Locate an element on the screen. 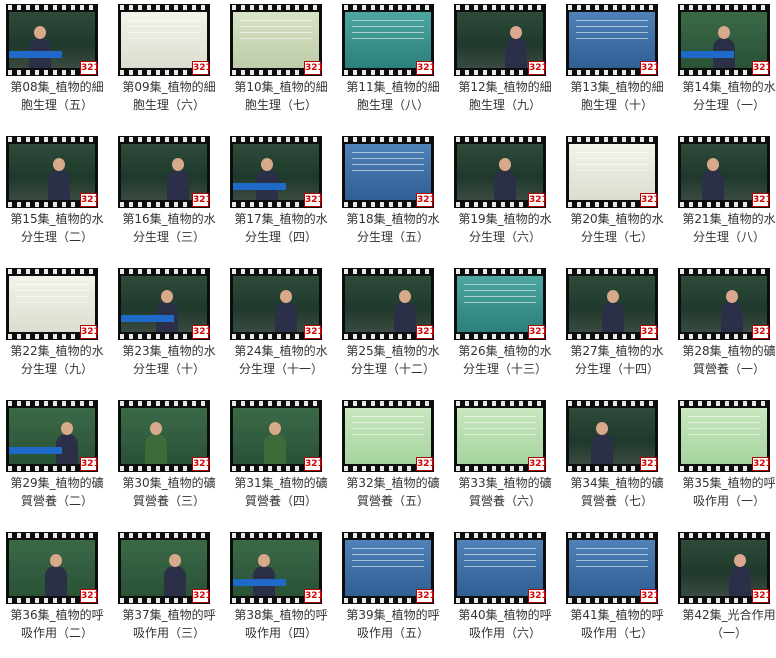 Image resolution: width=776 pixels, height=658 pixels. video-item: 321 第11集_植物的細 胞生理（八） is located at coordinates (395, 65).